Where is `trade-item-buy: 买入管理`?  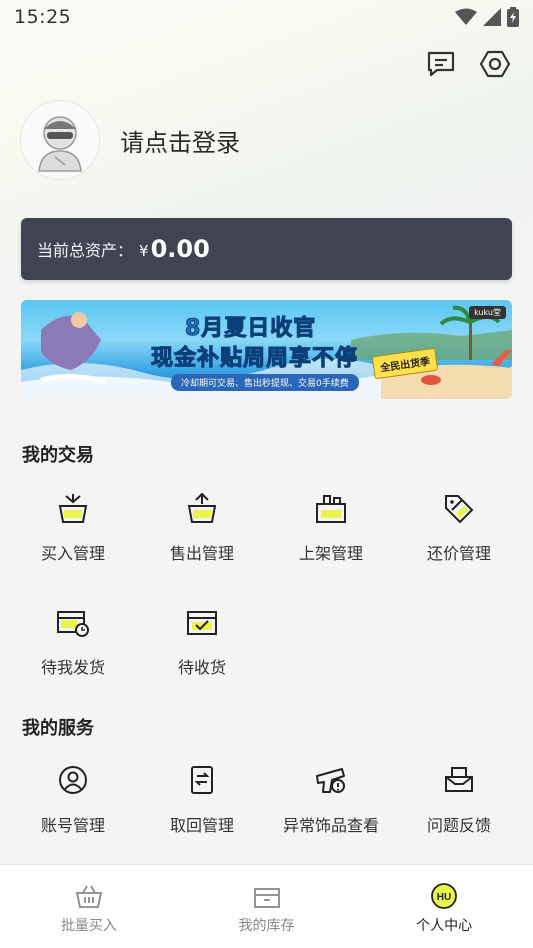
trade-item-buy: 买入管理 is located at coordinates (73, 530).